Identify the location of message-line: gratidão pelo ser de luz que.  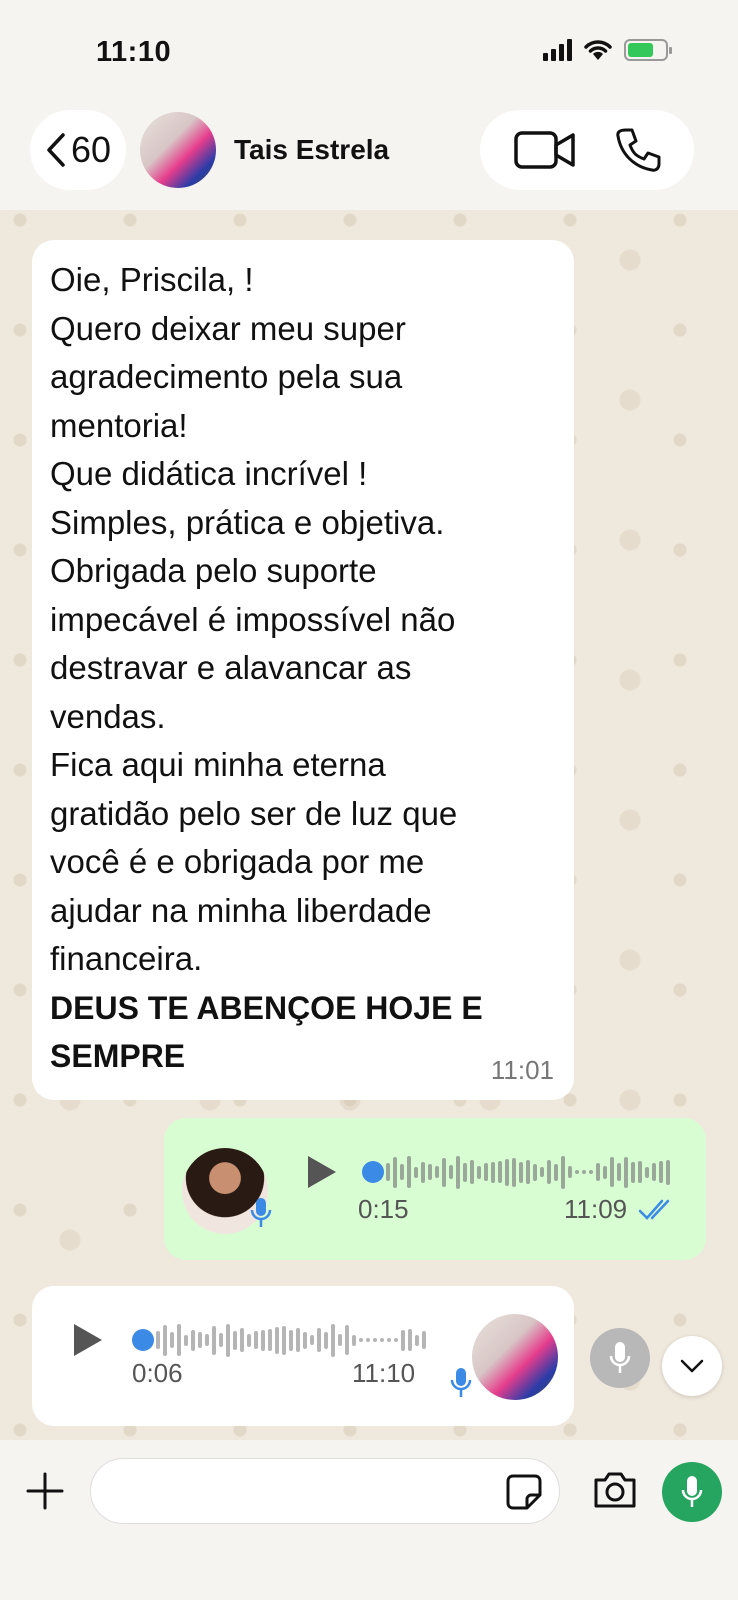
(254, 813).